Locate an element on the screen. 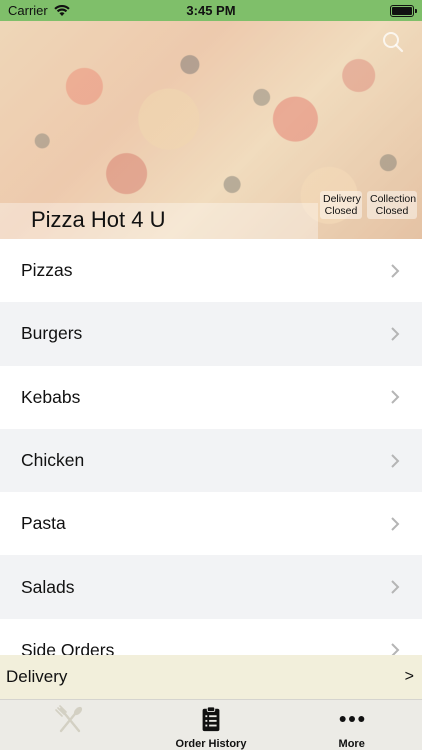 This screenshot has height=750, width=422. menu-category-pizzas: Pizzas is located at coordinates (211, 271).